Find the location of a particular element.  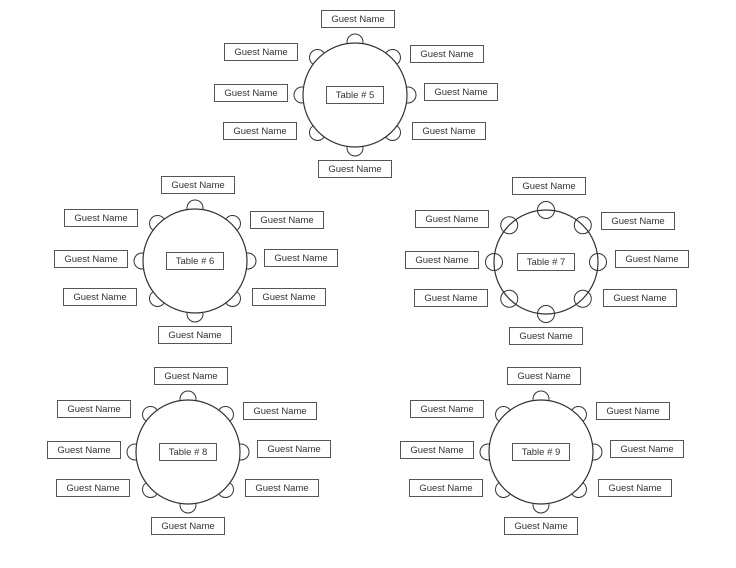

table-label: Table # 7 is located at coordinates (546, 262).